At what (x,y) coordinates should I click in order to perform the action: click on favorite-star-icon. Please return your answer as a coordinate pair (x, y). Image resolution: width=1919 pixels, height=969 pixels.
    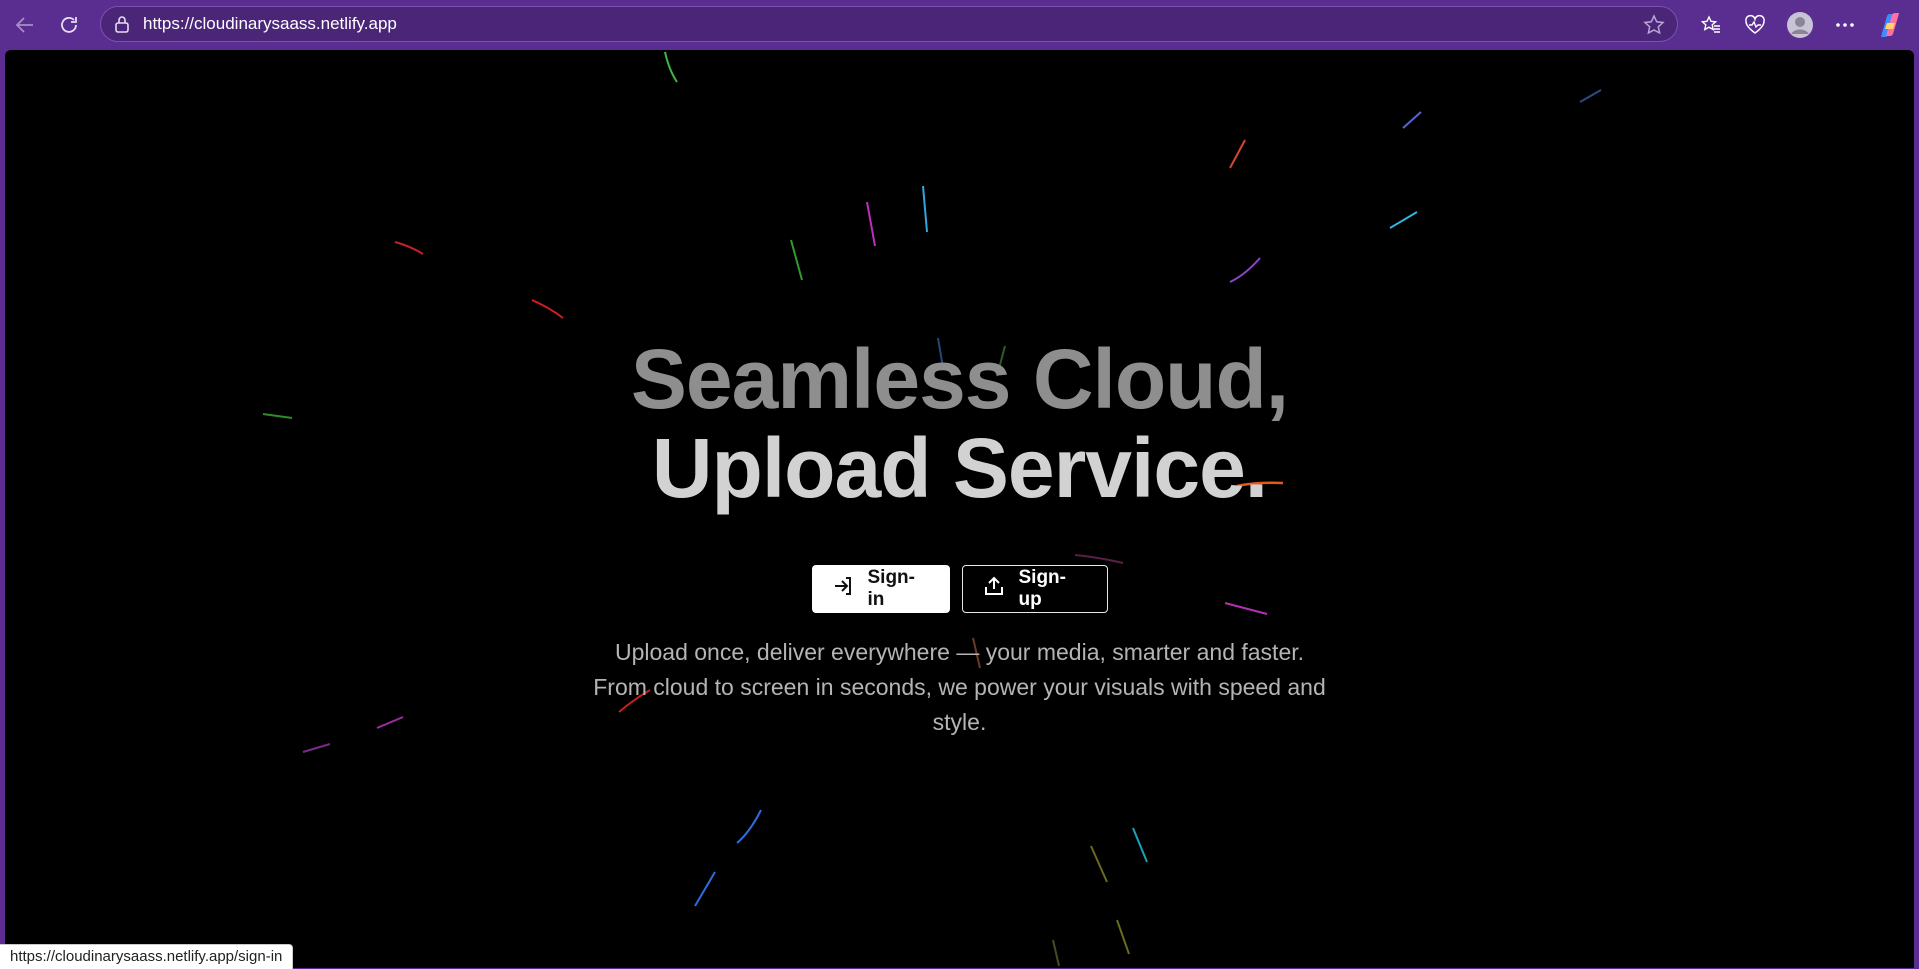
    Looking at the image, I should click on (1654, 27).